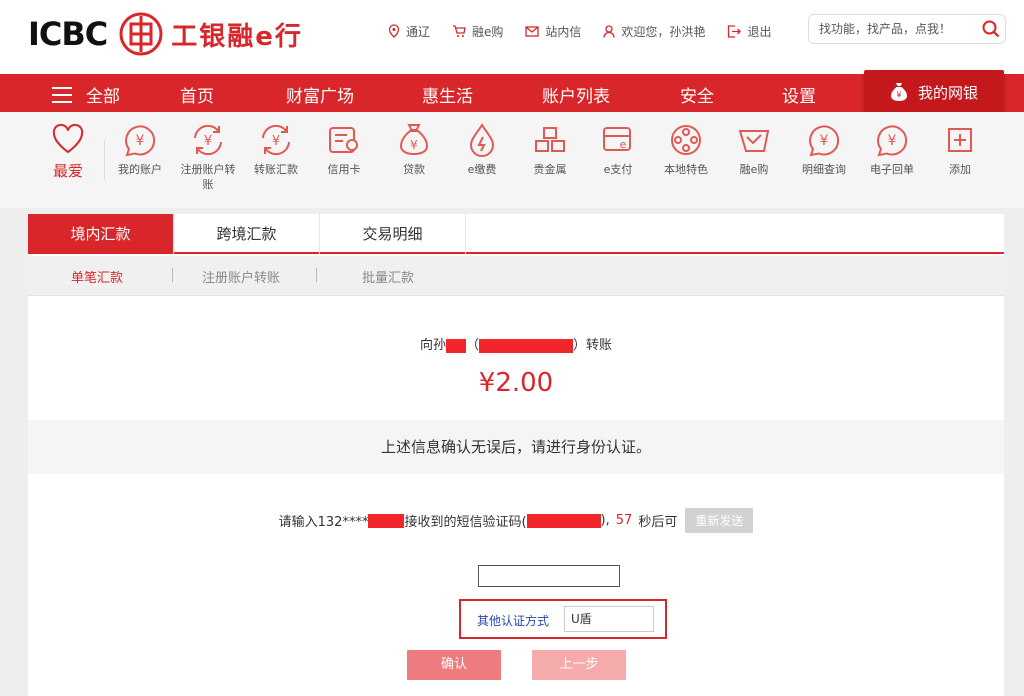 The width and height of the screenshot is (1024, 696). Describe the element at coordinates (719, 520) in the screenshot. I see `resend-button: 重新发送` at that location.